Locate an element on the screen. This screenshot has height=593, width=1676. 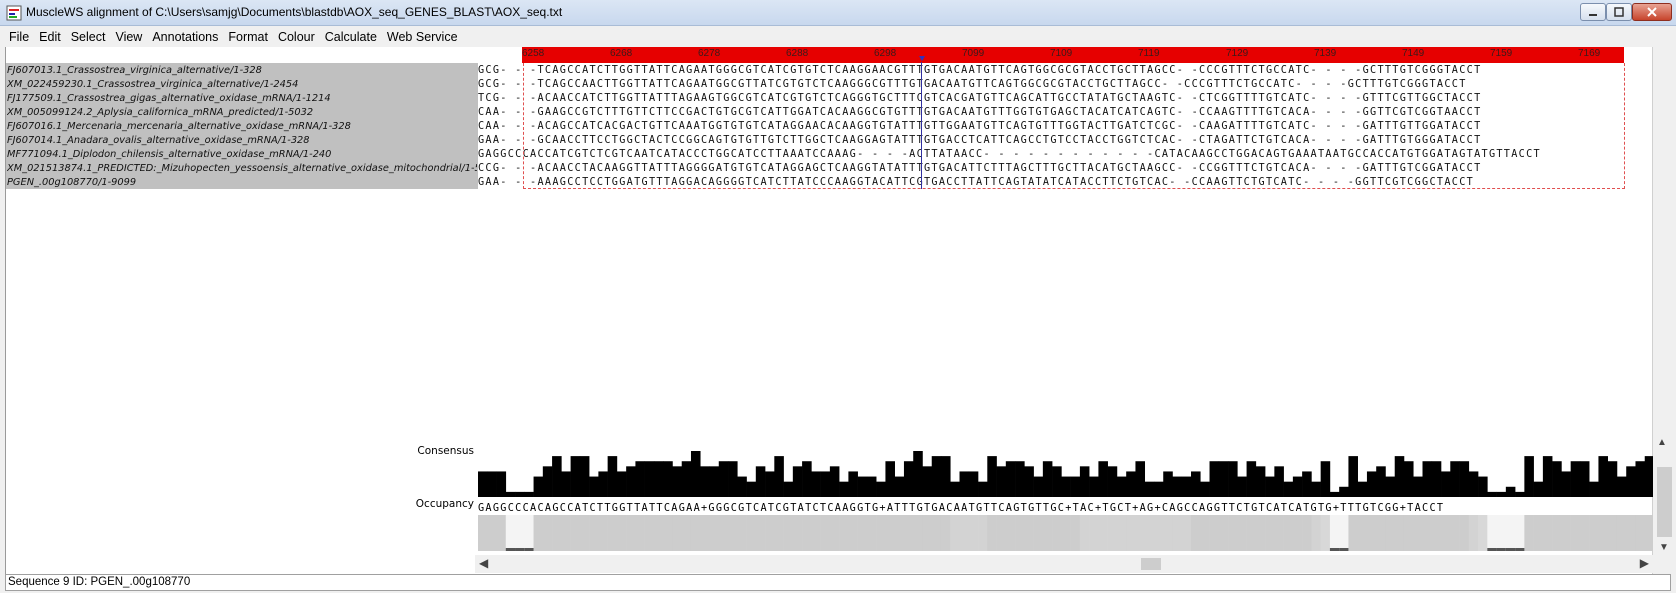
ruler-label: 6298 is located at coordinates (885, 53).